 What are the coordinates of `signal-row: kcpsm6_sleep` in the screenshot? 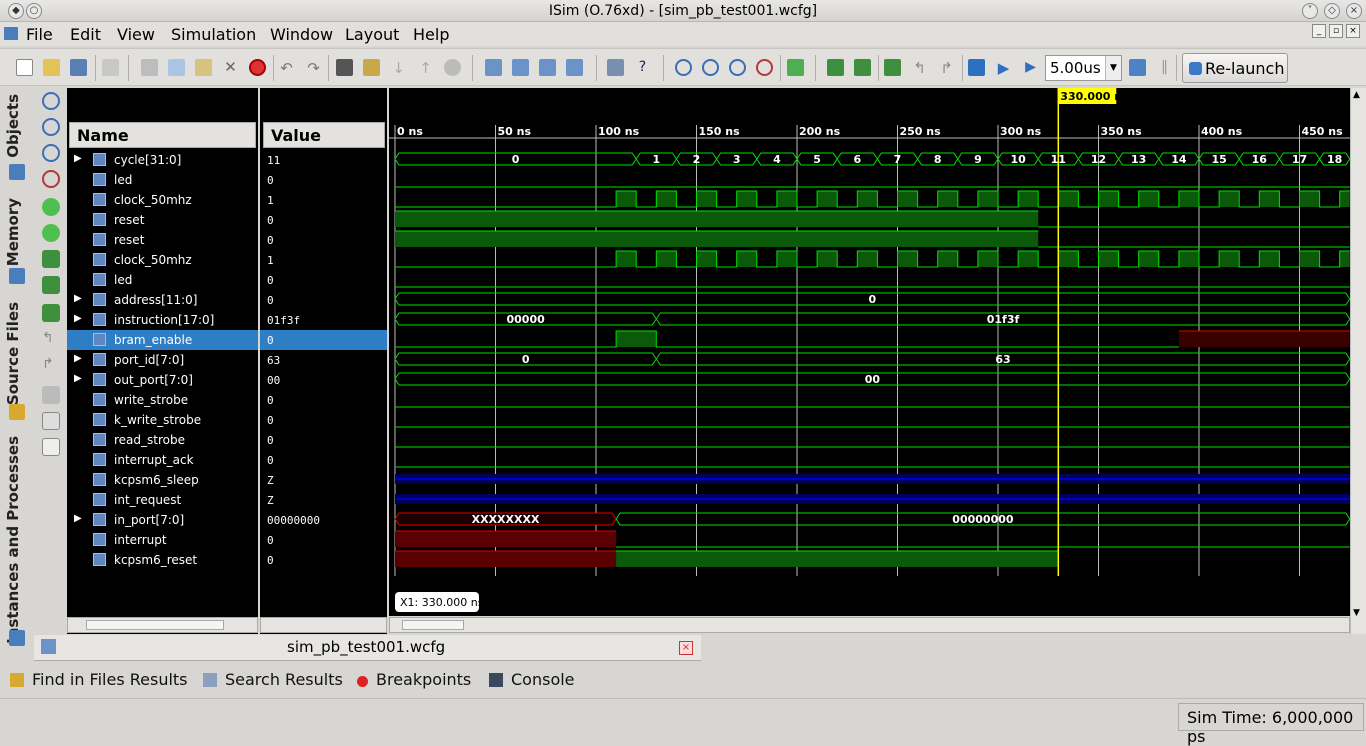 It's located at (162, 480).